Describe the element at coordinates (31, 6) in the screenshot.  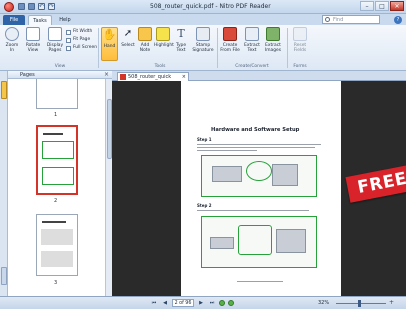
I see `print-icon` at that location.